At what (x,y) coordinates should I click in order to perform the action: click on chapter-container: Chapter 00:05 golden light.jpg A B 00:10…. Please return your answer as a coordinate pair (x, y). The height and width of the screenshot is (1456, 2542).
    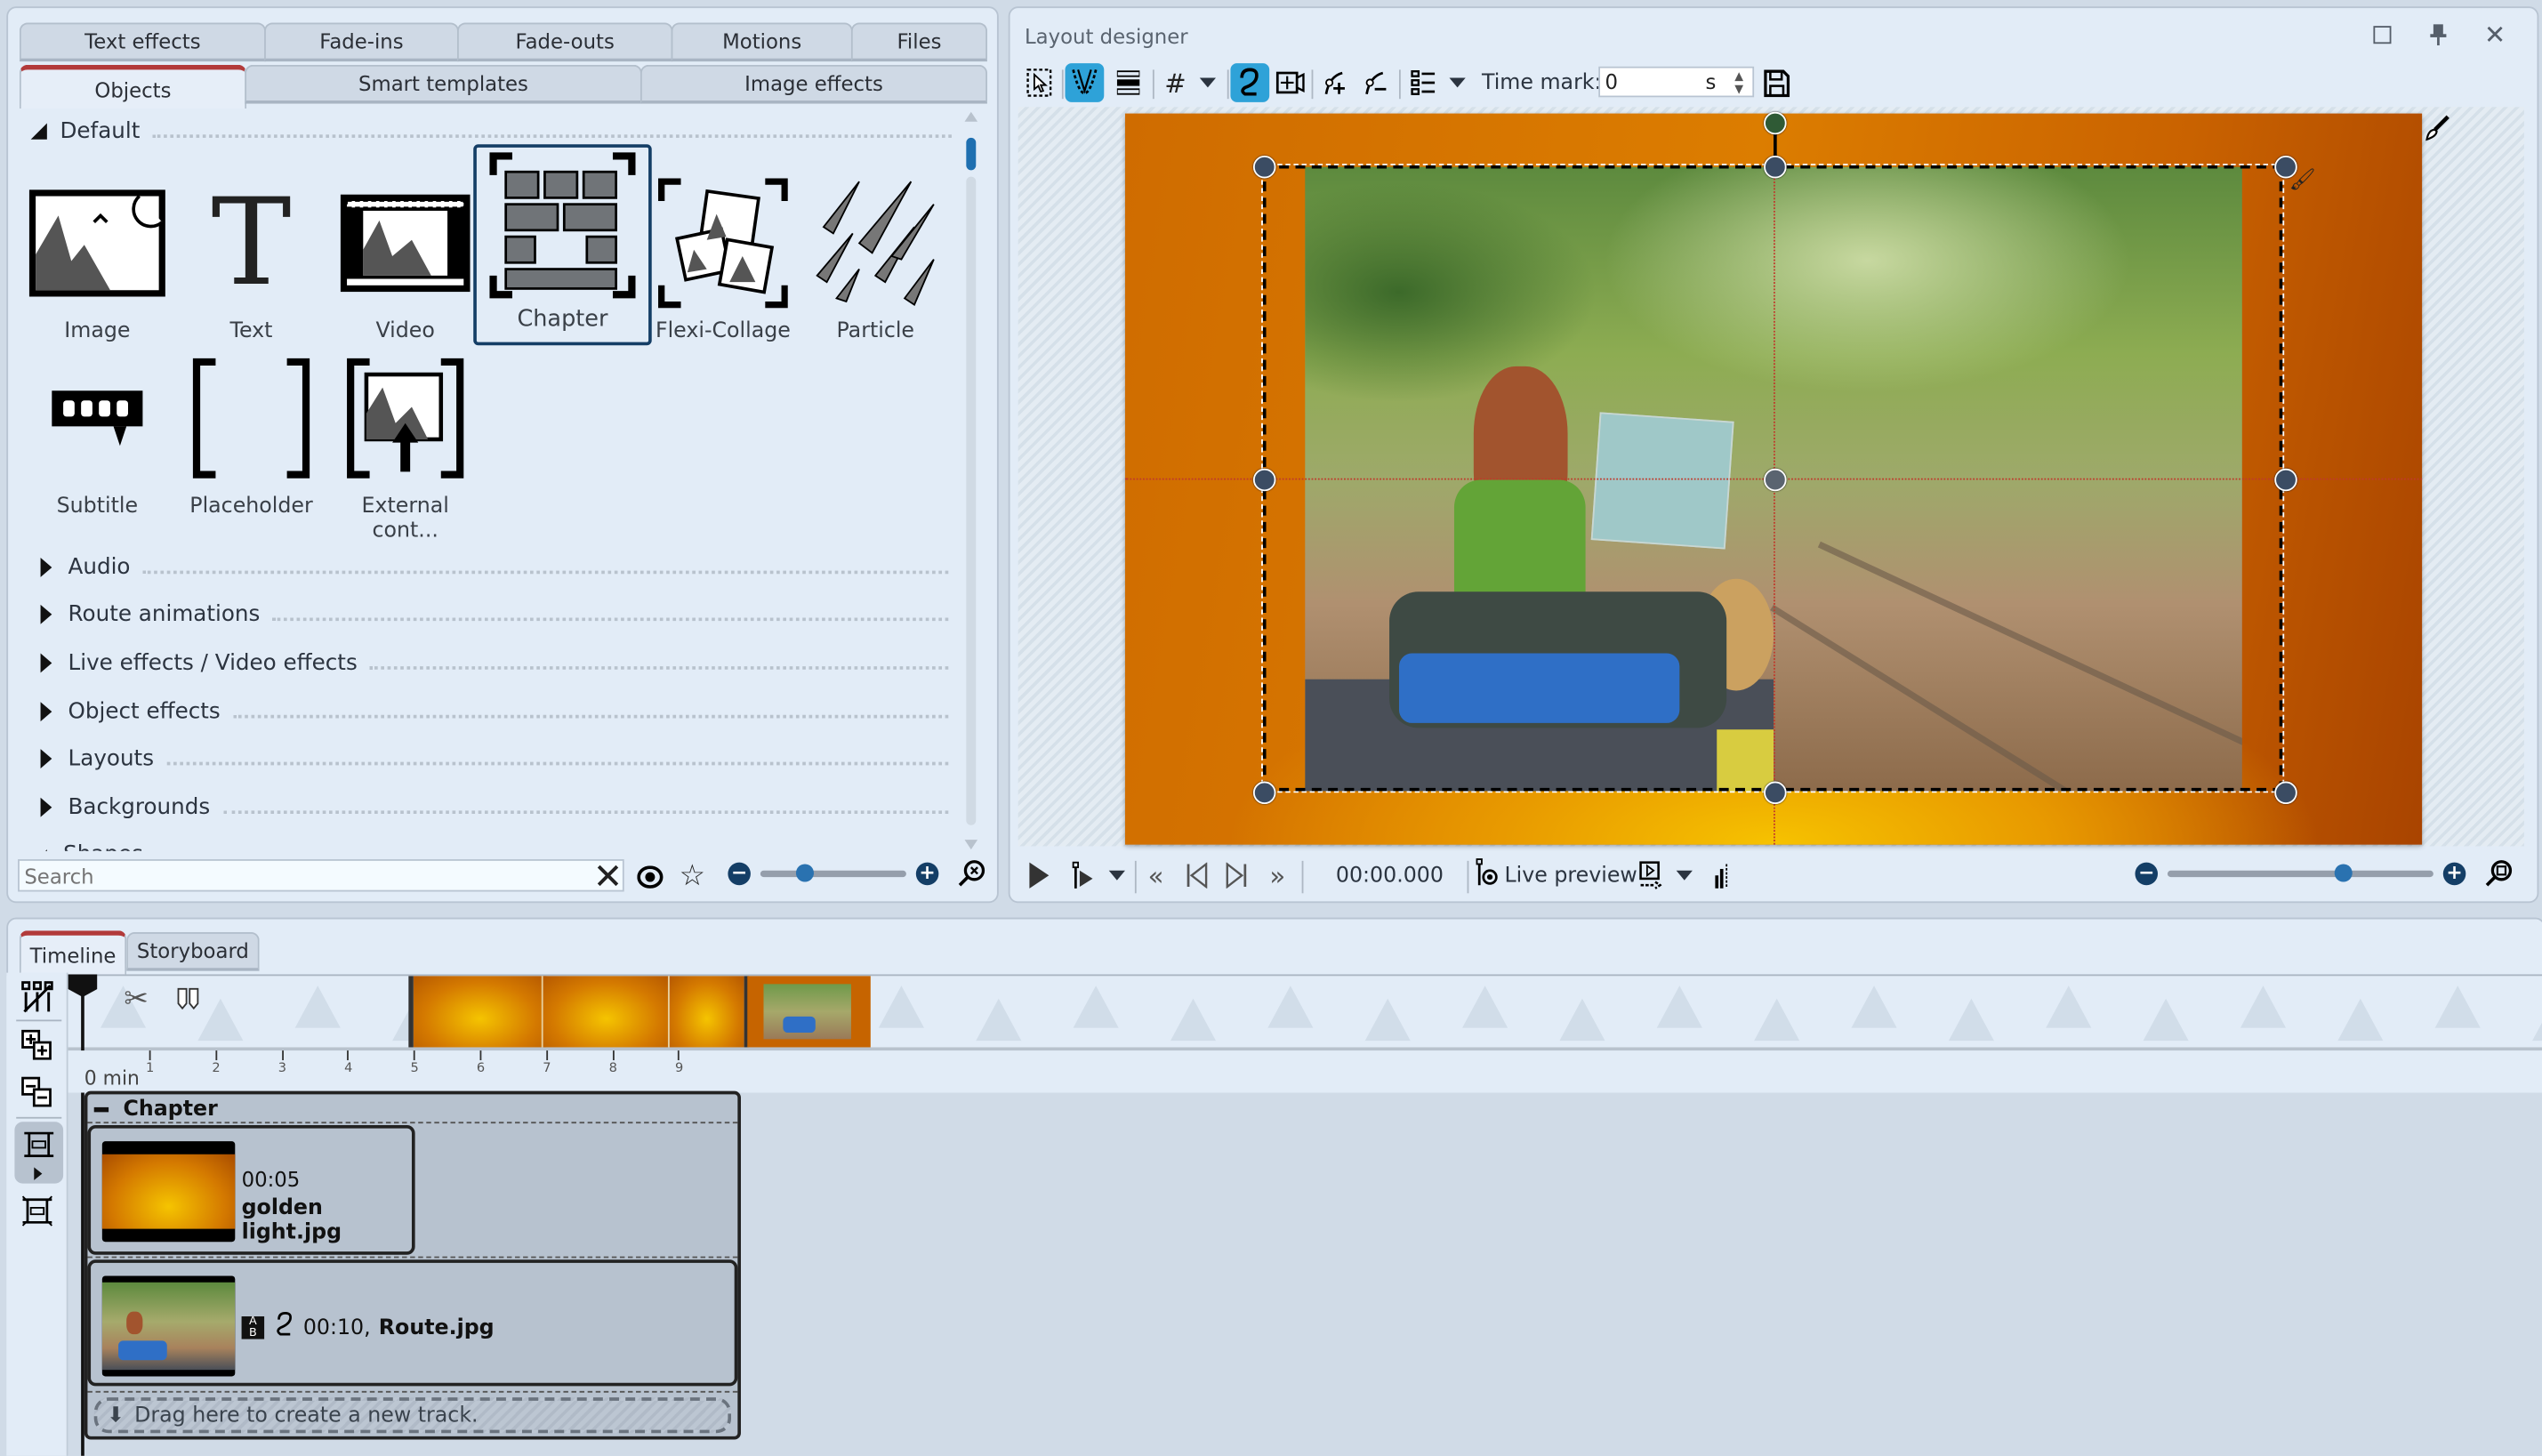
    Looking at the image, I should click on (412, 1265).